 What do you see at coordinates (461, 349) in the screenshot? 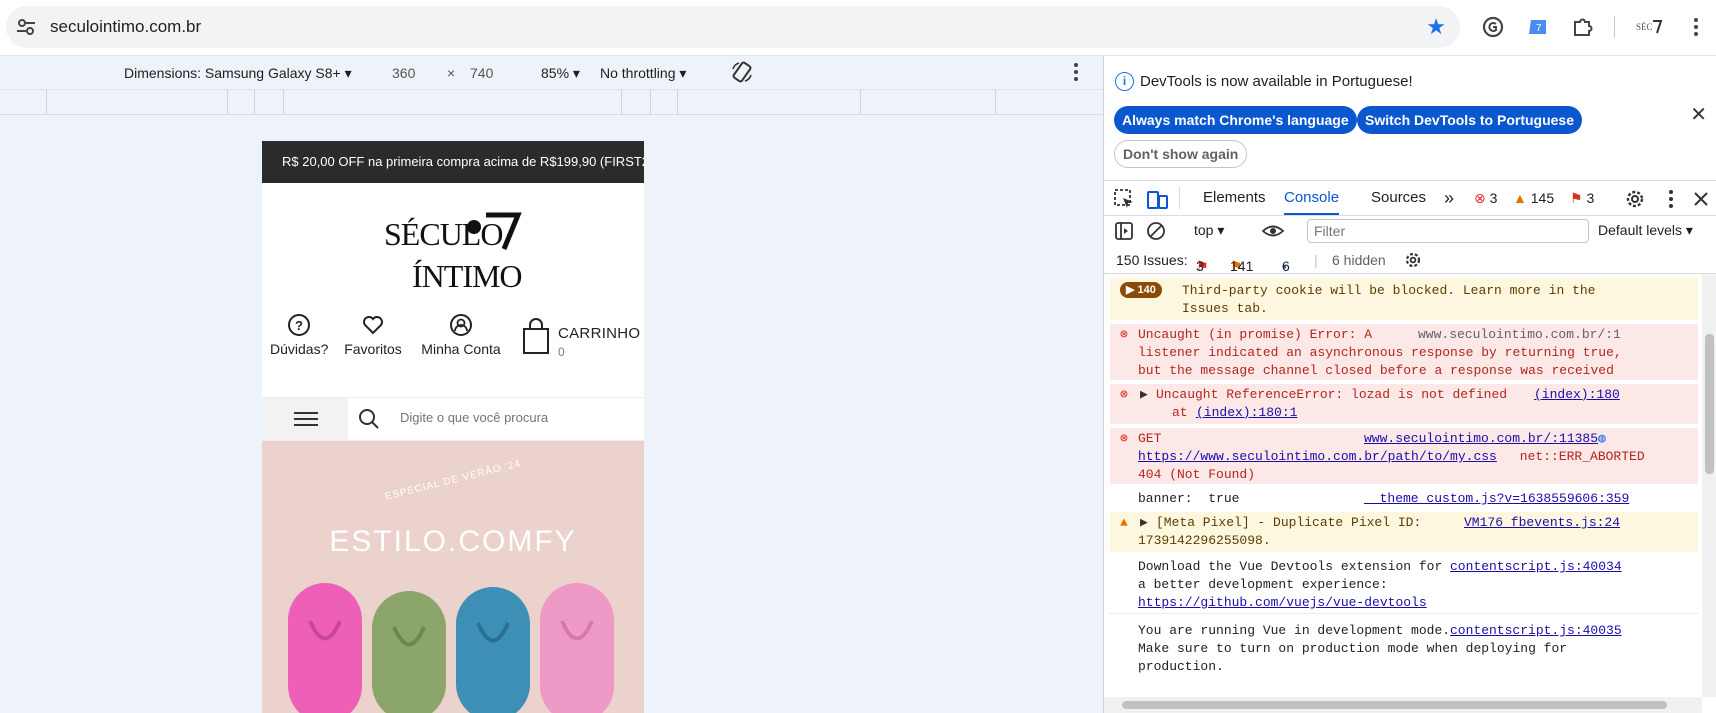
I see `account-label: Minha Conta` at bounding box center [461, 349].